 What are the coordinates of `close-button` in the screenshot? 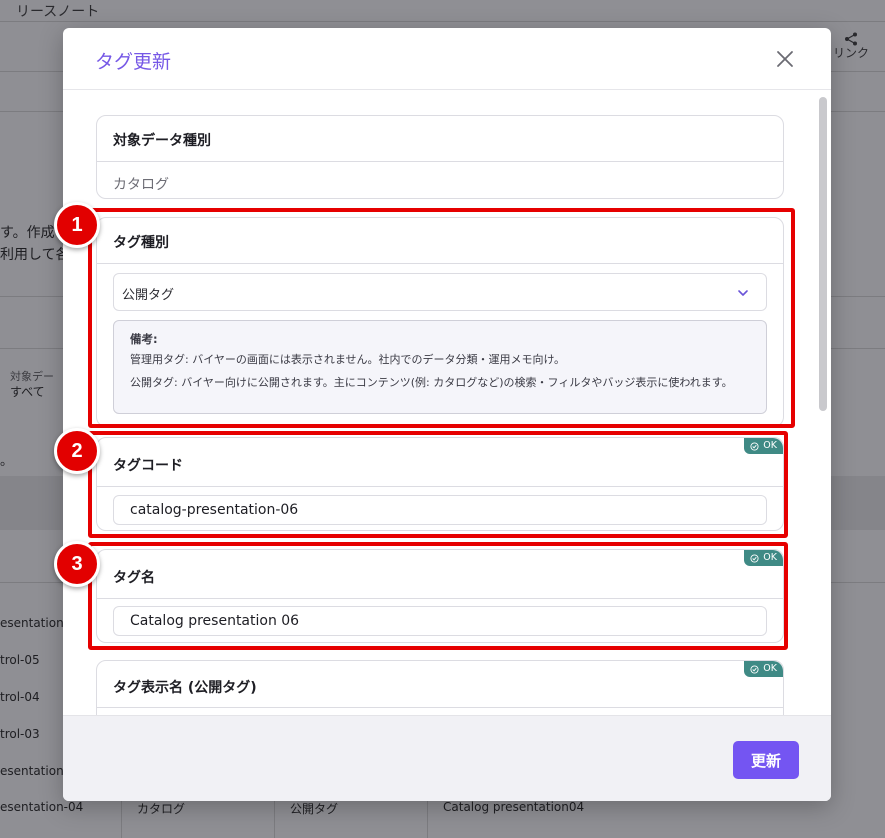 It's located at (785, 59).